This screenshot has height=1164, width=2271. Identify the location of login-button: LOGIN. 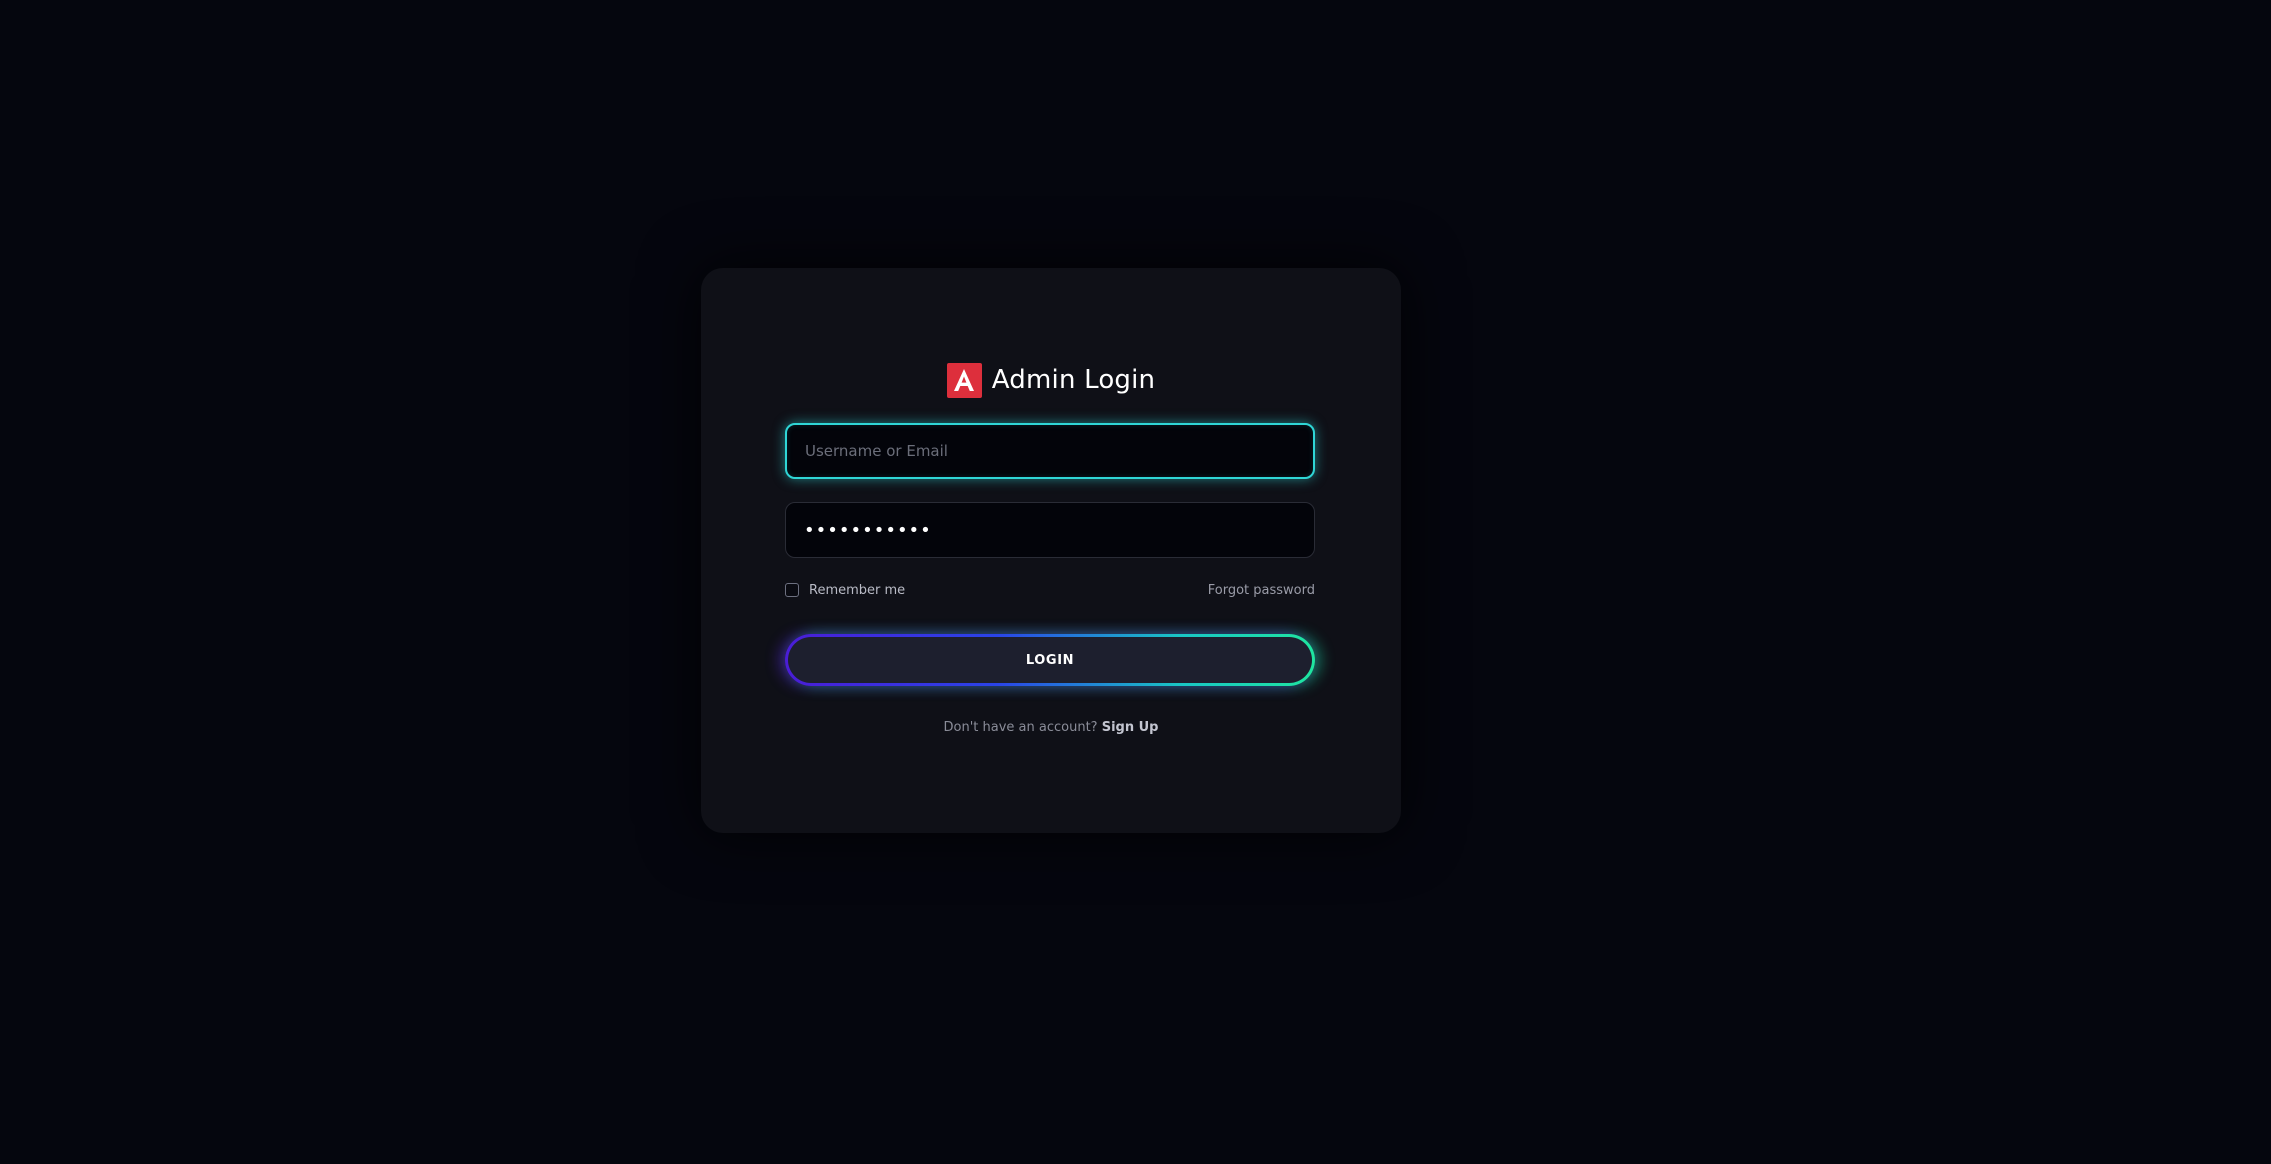
(1050, 660).